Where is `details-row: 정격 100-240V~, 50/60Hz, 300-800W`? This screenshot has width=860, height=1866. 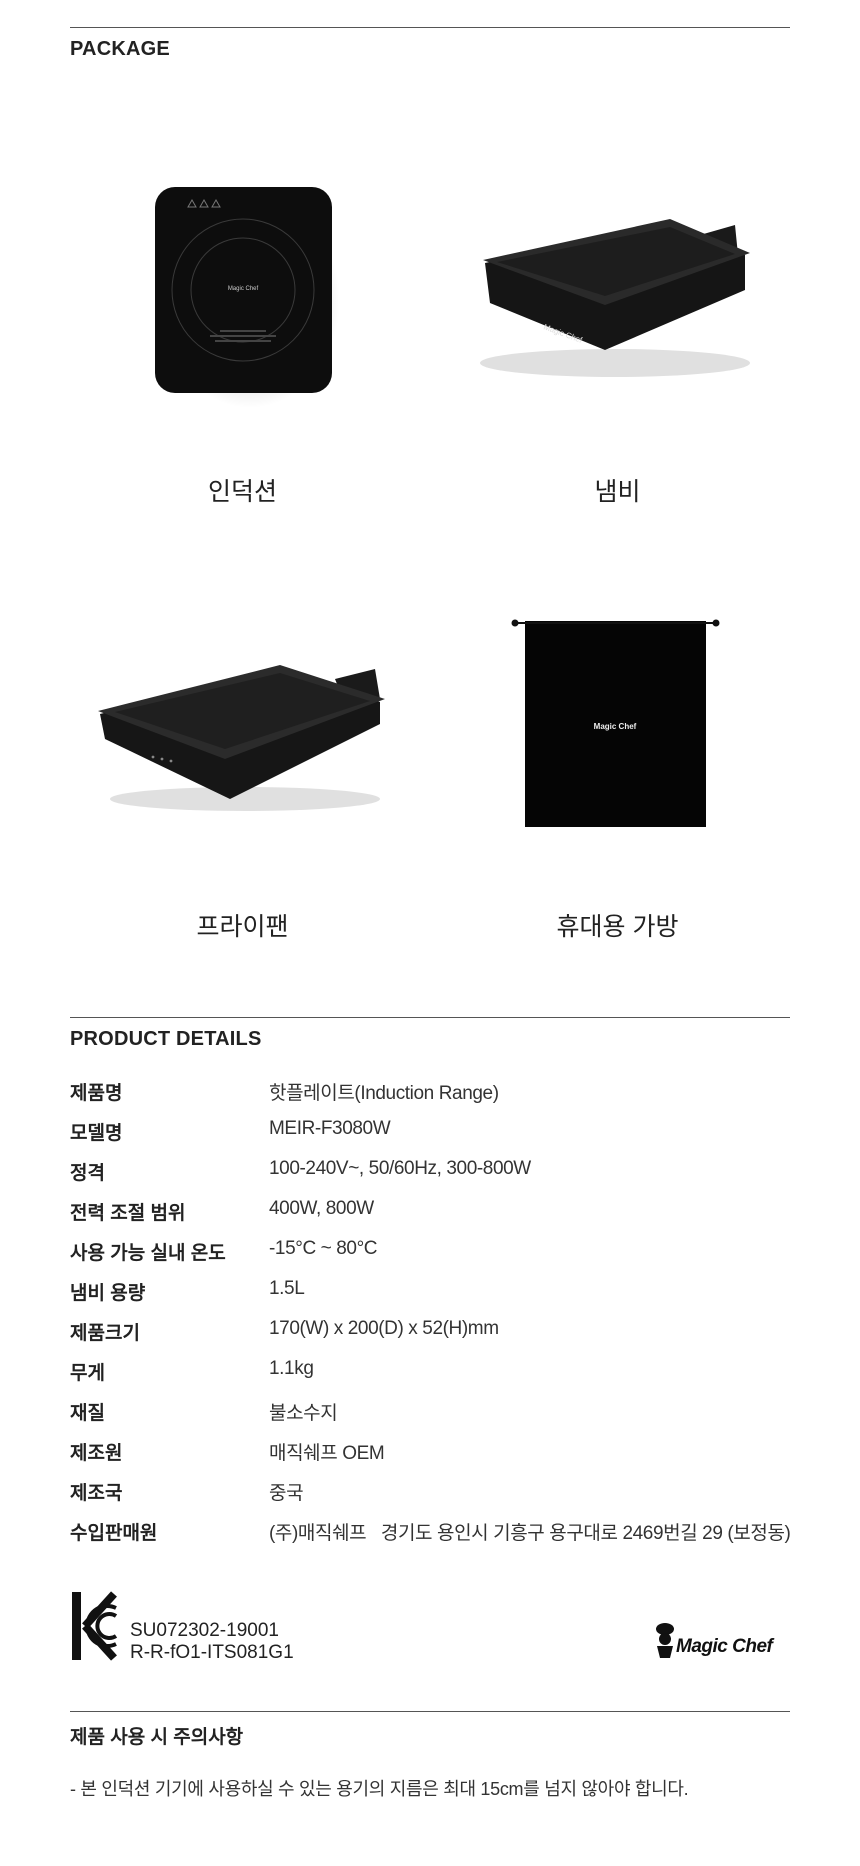
details-row: 정격 100-240V~, 50/60Hz, 300-800W is located at coordinates (430, 1173).